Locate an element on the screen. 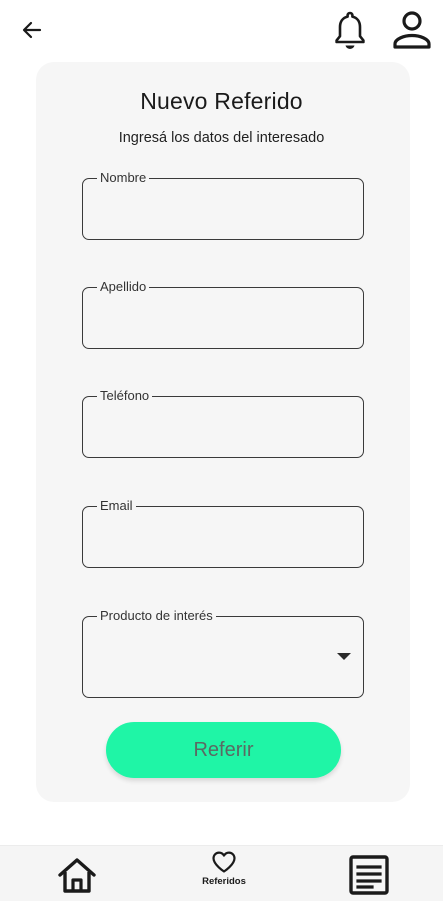 Image resolution: width=443 pixels, height=901 pixels. notifications-button is located at coordinates (350, 30).